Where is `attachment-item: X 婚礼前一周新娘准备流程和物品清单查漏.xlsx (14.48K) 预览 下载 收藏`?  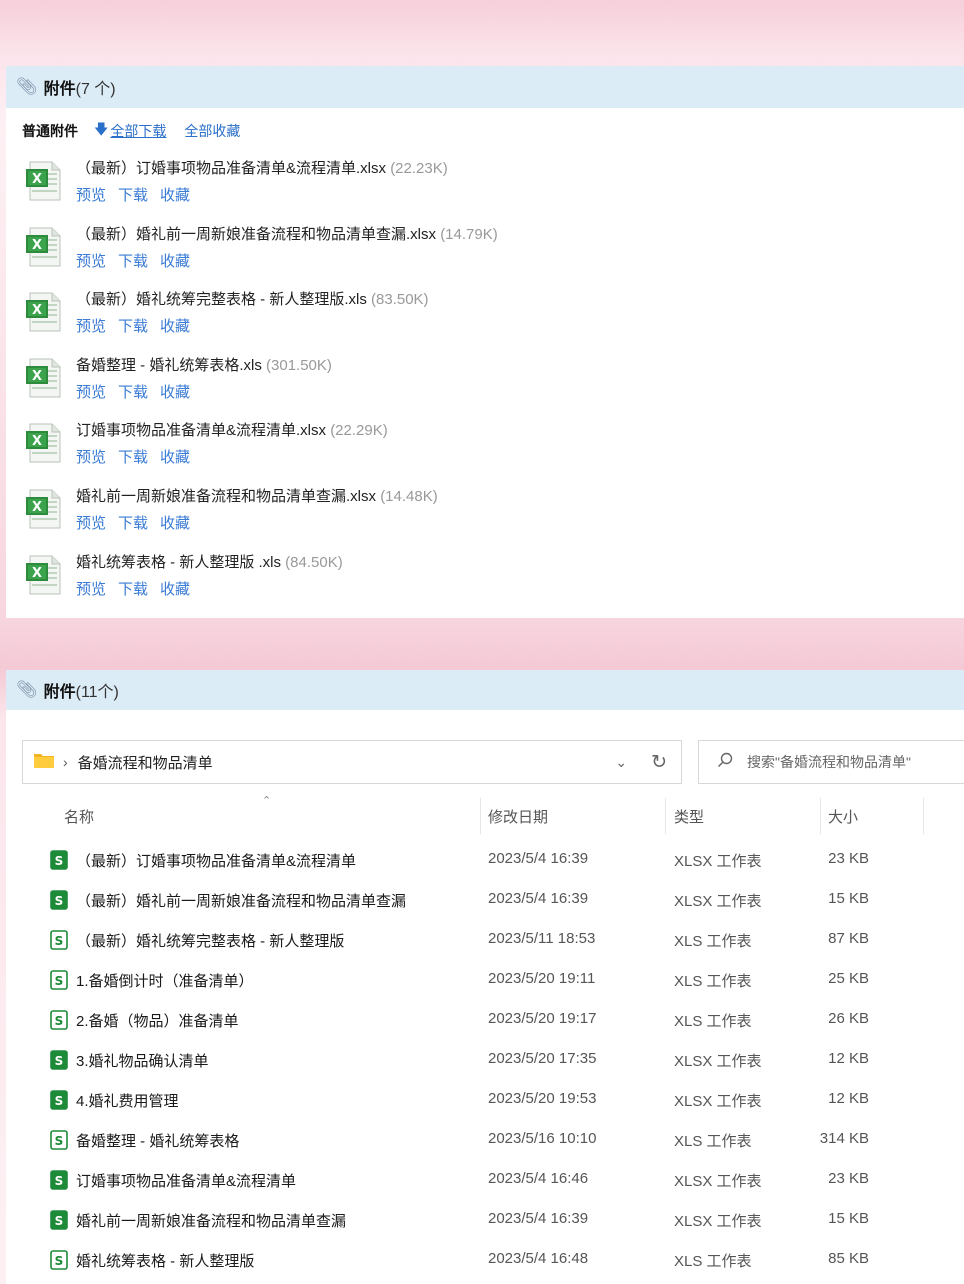
attachment-item: X 婚礼前一周新娘准备流程和物品清单查漏.xlsx (14.48K) 预览 下载 收藏 is located at coordinates (485, 511).